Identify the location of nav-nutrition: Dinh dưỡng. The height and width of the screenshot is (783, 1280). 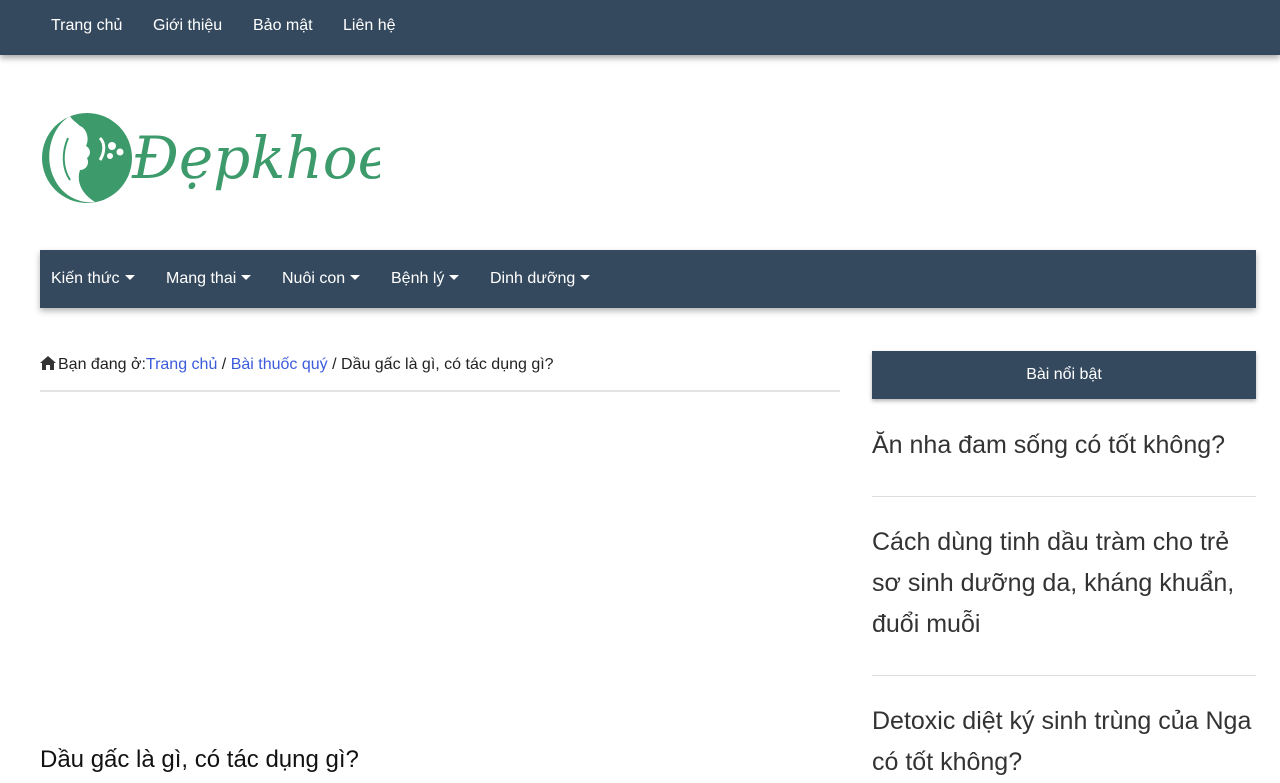
(540, 279).